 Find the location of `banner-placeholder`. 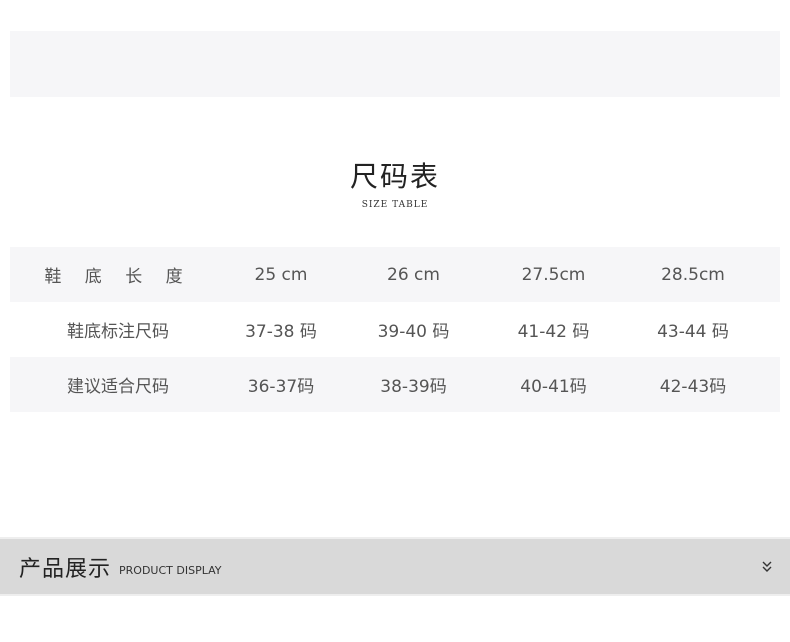

banner-placeholder is located at coordinates (395, 64).